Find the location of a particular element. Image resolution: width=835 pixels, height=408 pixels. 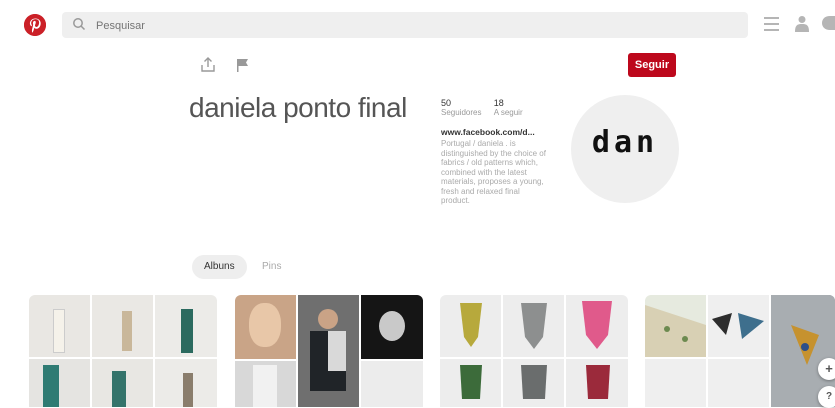

avatar-logo-text: dan is located at coordinates (625, 142).